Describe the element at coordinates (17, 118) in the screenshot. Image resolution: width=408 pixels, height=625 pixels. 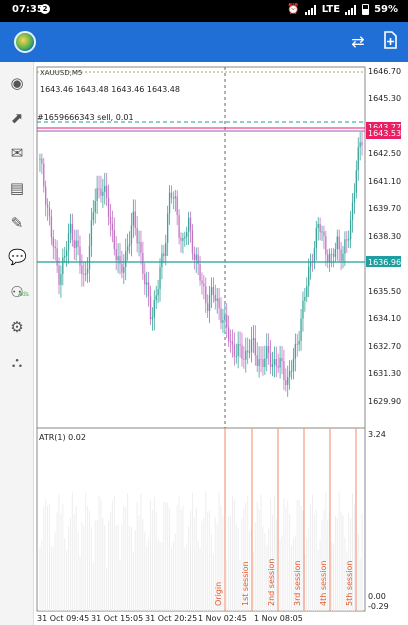
I see `chart-icon: ⬈` at that location.